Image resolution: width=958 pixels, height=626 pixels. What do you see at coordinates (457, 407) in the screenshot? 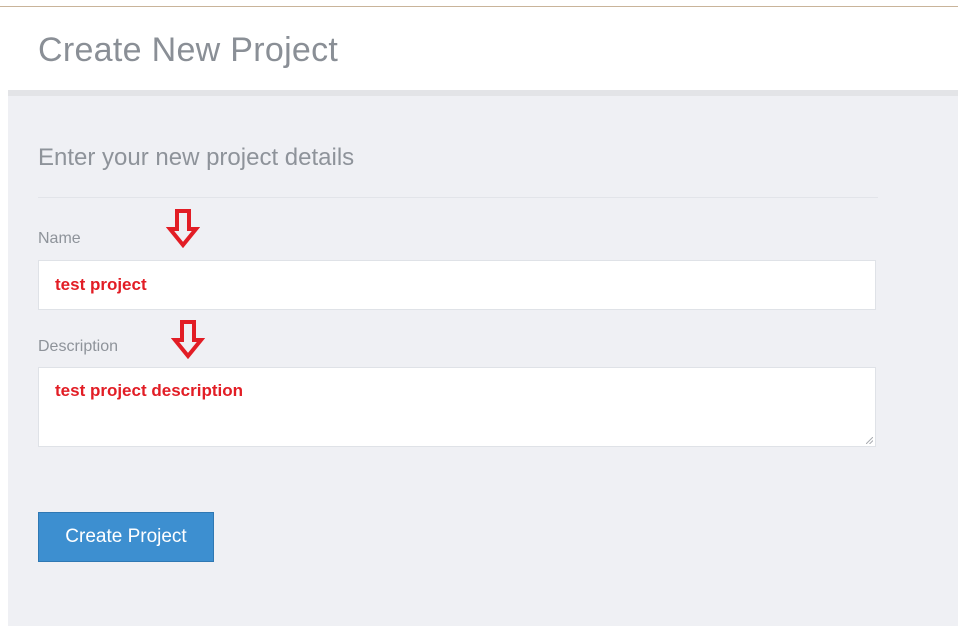
I see `description-textarea: test project description` at bounding box center [457, 407].